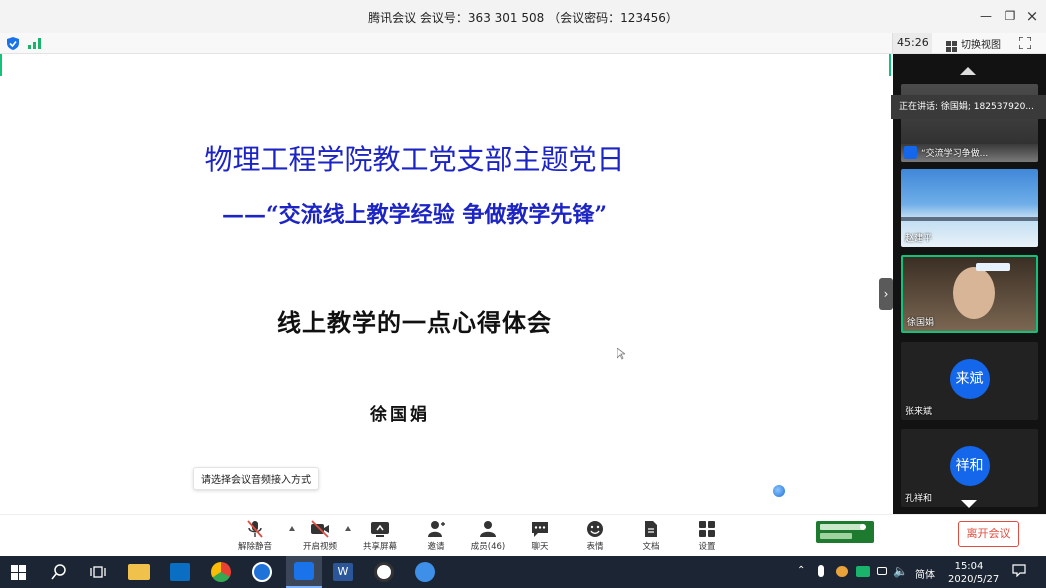 Image resolution: width=1046 pixels, height=588 pixels. I want to click on floating-ball-icon, so click(779, 491).